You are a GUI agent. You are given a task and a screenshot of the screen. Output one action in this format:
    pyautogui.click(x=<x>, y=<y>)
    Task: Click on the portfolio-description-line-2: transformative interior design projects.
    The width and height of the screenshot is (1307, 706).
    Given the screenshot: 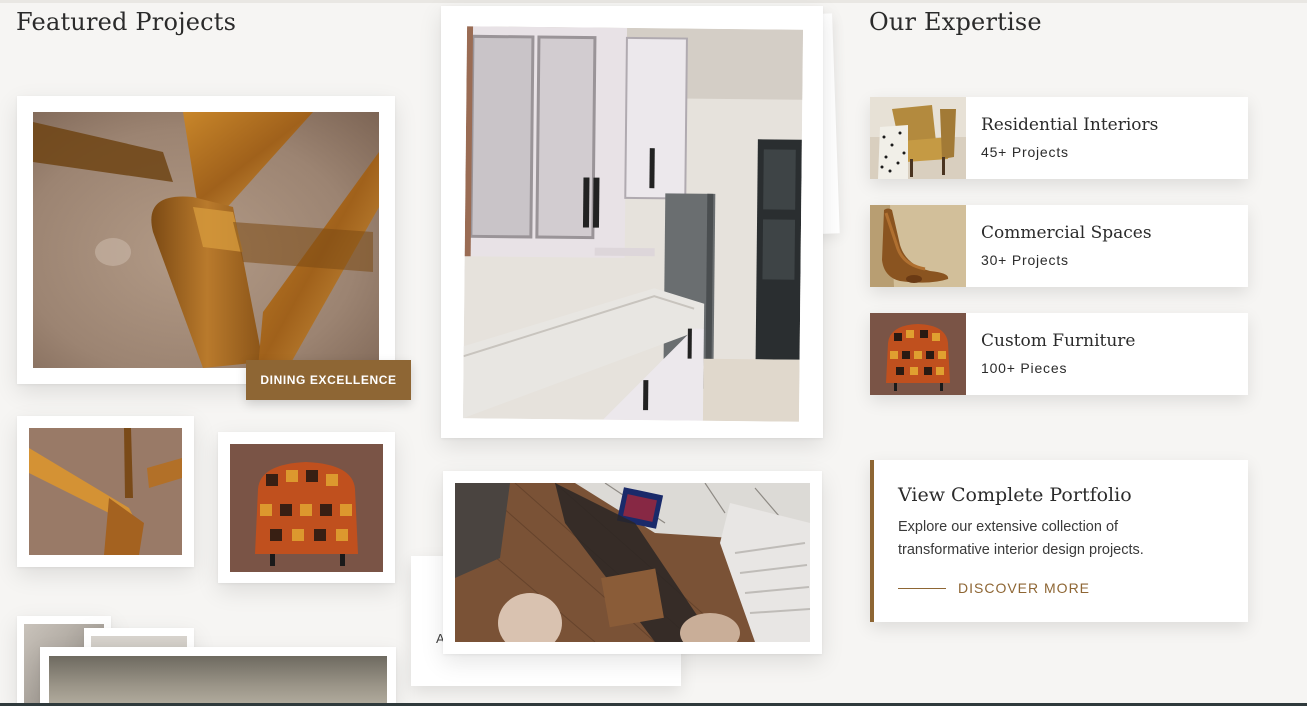 What is the action you would take?
    pyautogui.click(x=1021, y=550)
    